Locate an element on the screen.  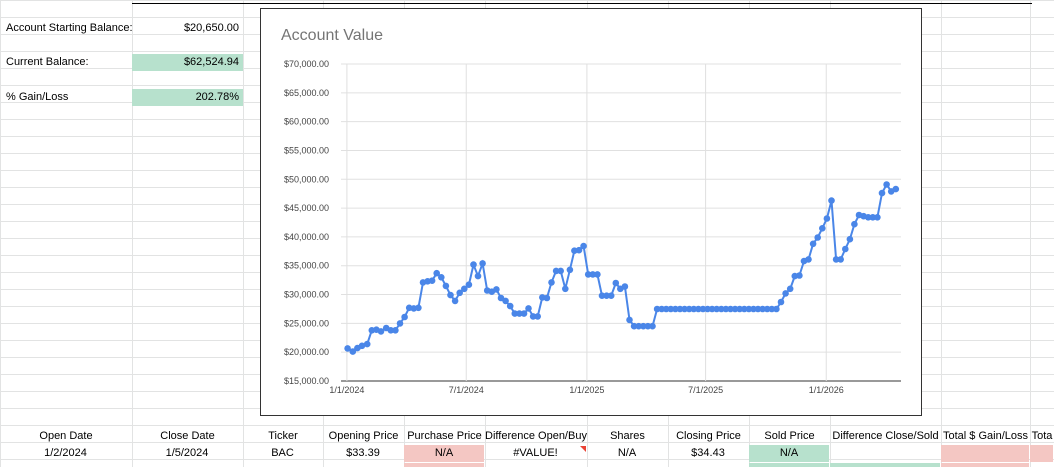
sold-price-cell: N/A is located at coordinates (789, 453).